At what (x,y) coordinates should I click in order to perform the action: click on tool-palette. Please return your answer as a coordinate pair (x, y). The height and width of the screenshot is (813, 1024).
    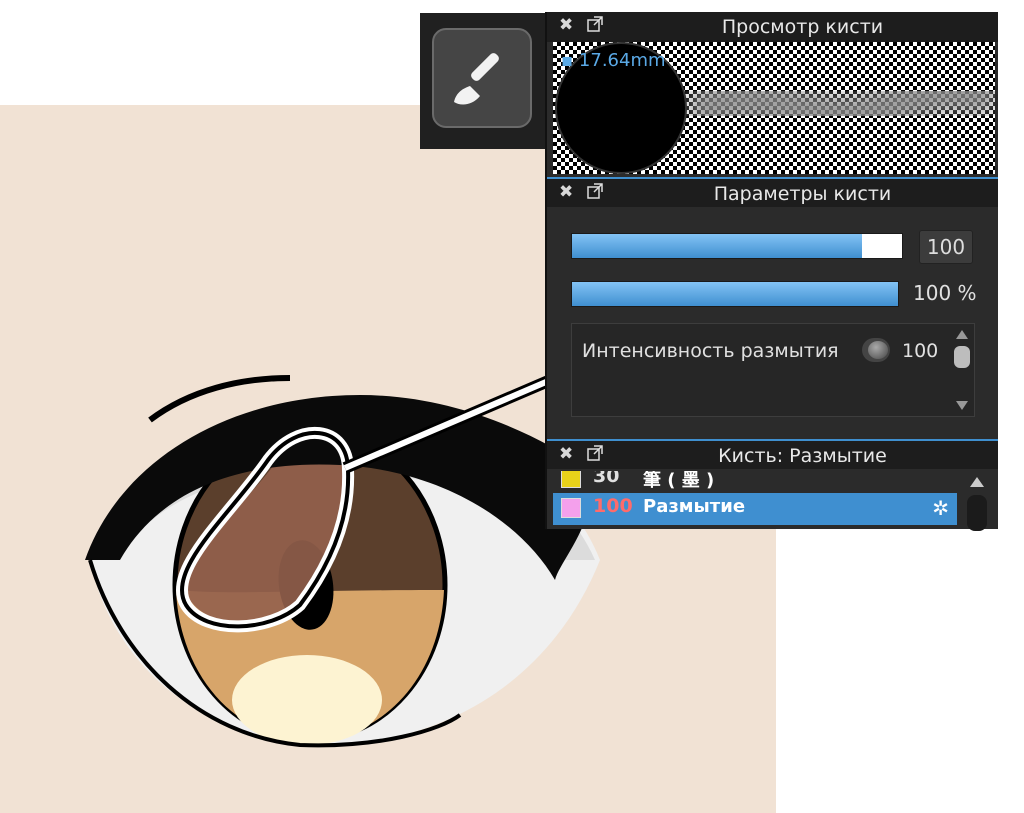
    Looking at the image, I should click on (484, 81).